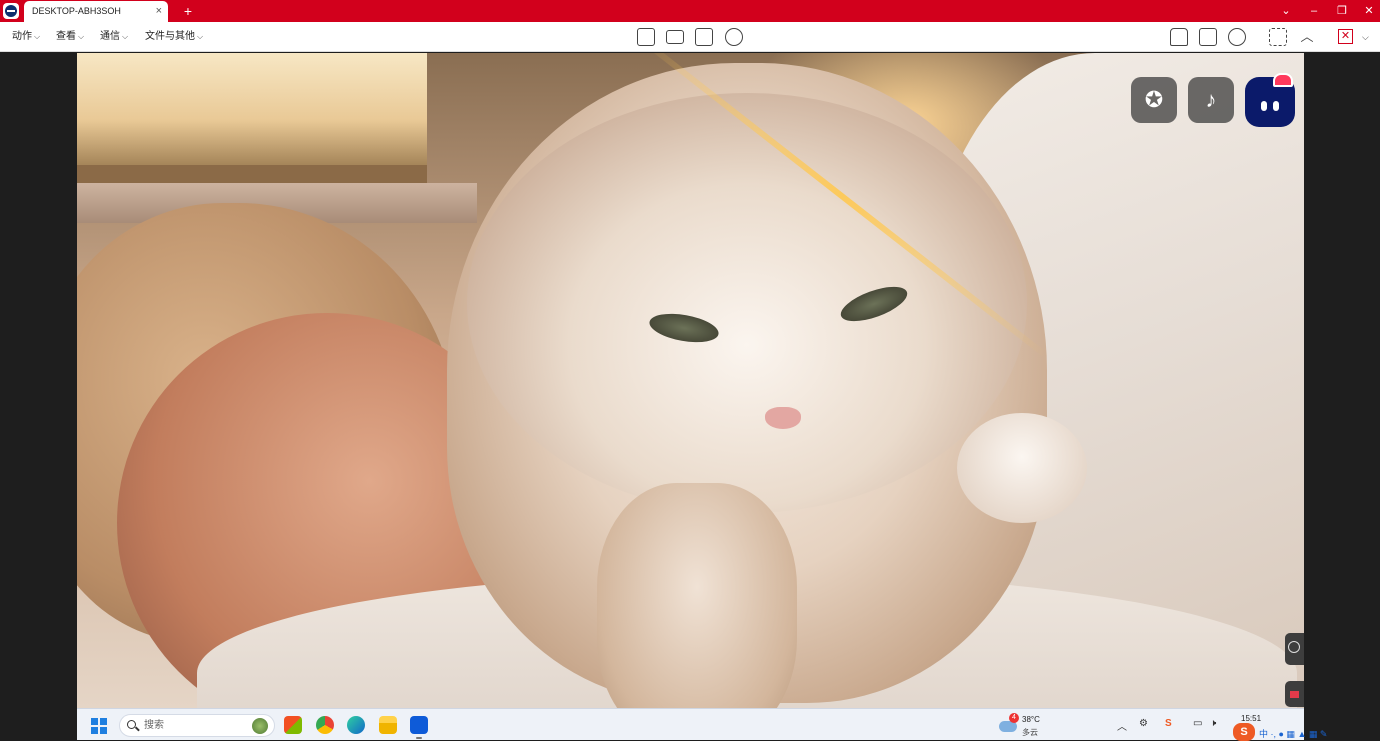  What do you see at coordinates (1270, 100) in the screenshot?
I see `robot-assistant-icon` at bounding box center [1270, 100].